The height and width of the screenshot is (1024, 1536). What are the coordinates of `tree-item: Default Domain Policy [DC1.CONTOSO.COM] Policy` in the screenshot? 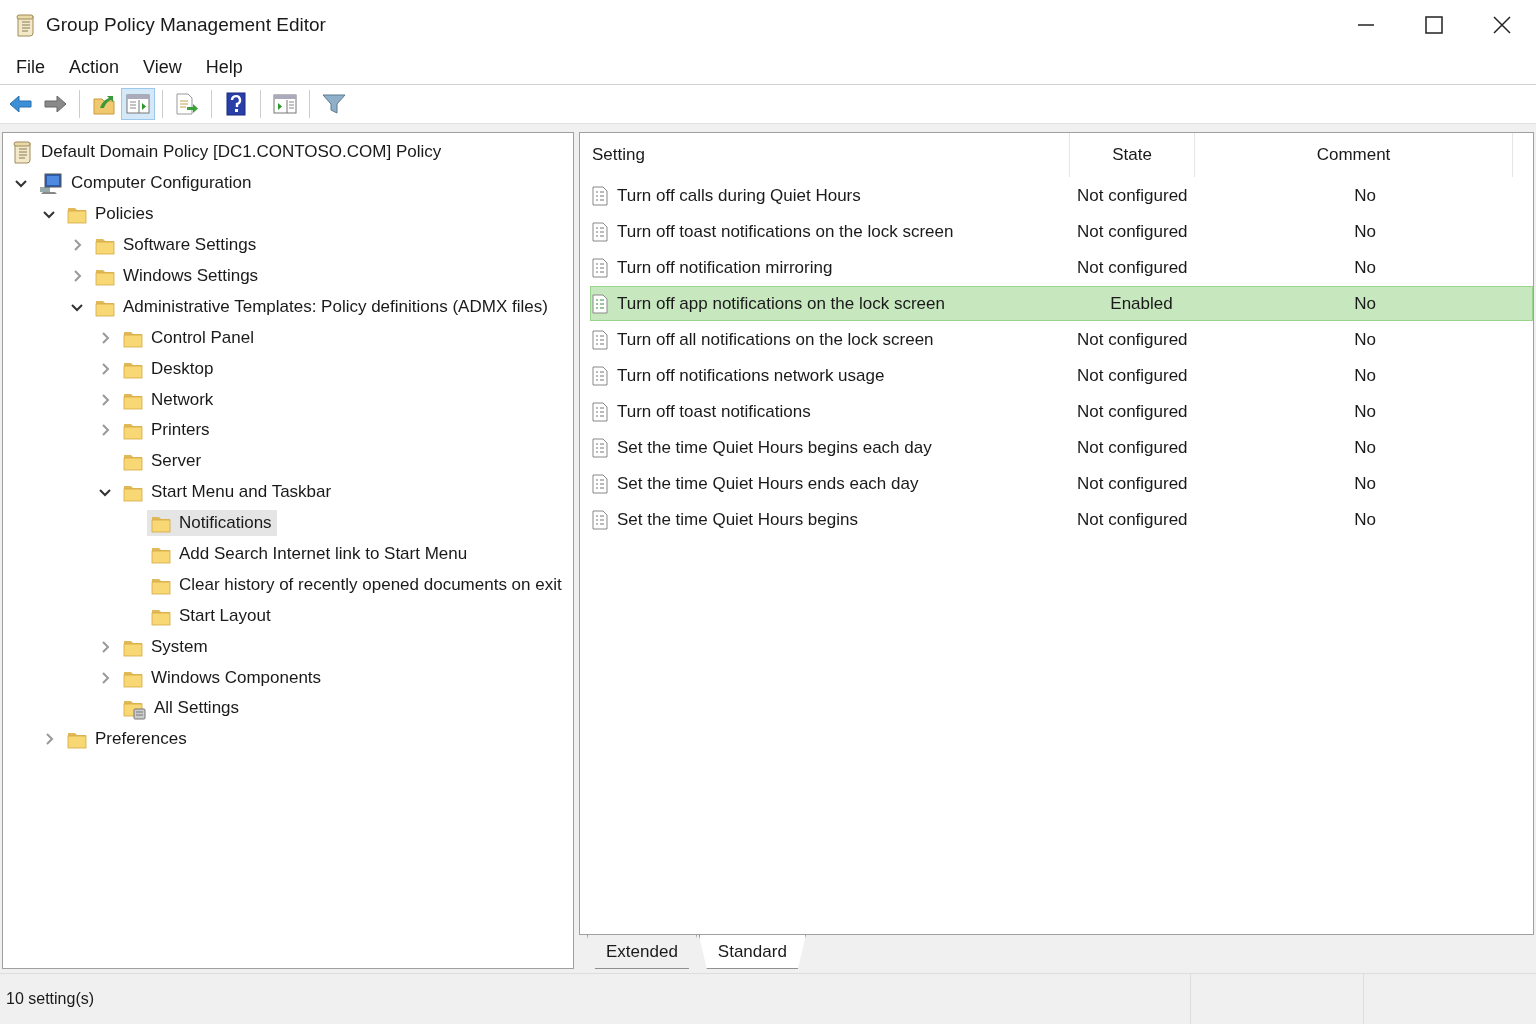 It's located at (227, 152).